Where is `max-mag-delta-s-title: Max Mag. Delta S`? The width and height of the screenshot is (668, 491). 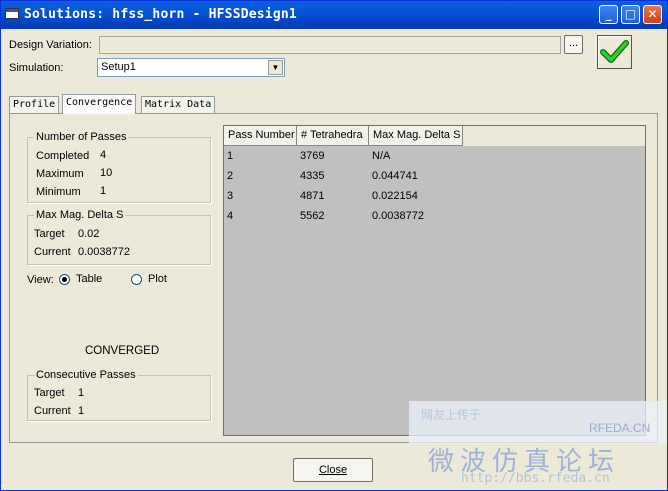 max-mag-delta-s-title: Max Mag. Delta S is located at coordinates (80, 215).